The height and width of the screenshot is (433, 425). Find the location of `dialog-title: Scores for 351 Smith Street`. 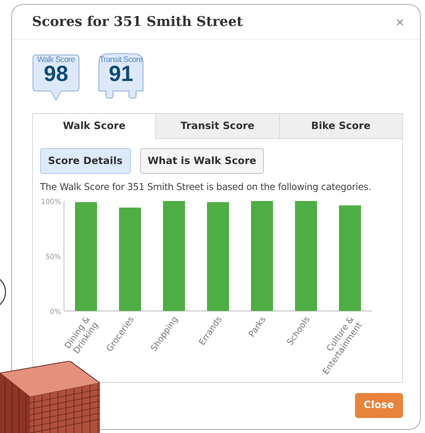

dialog-title: Scores for 351 Smith Street is located at coordinates (137, 22).